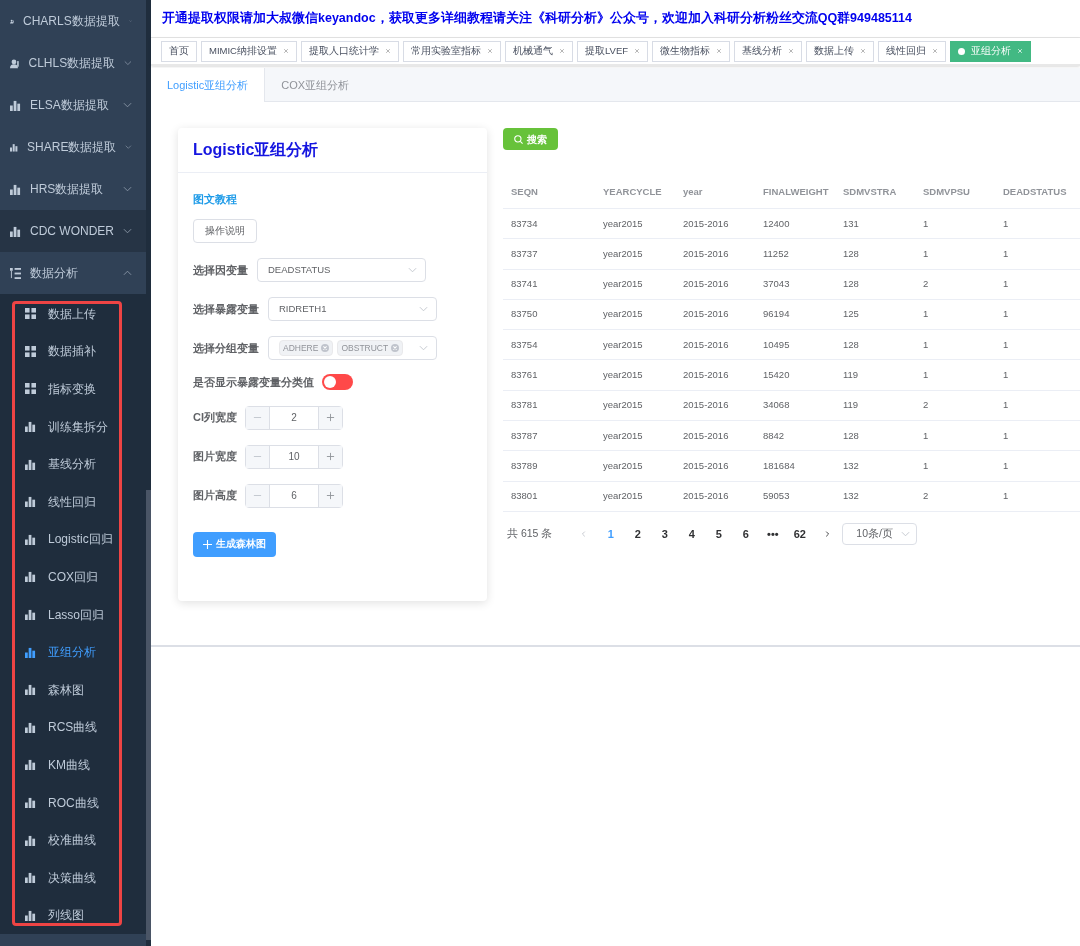 The height and width of the screenshot is (946, 1080). What do you see at coordinates (73, 389) in the screenshot?
I see `sidebar-item: 指标变换` at bounding box center [73, 389].